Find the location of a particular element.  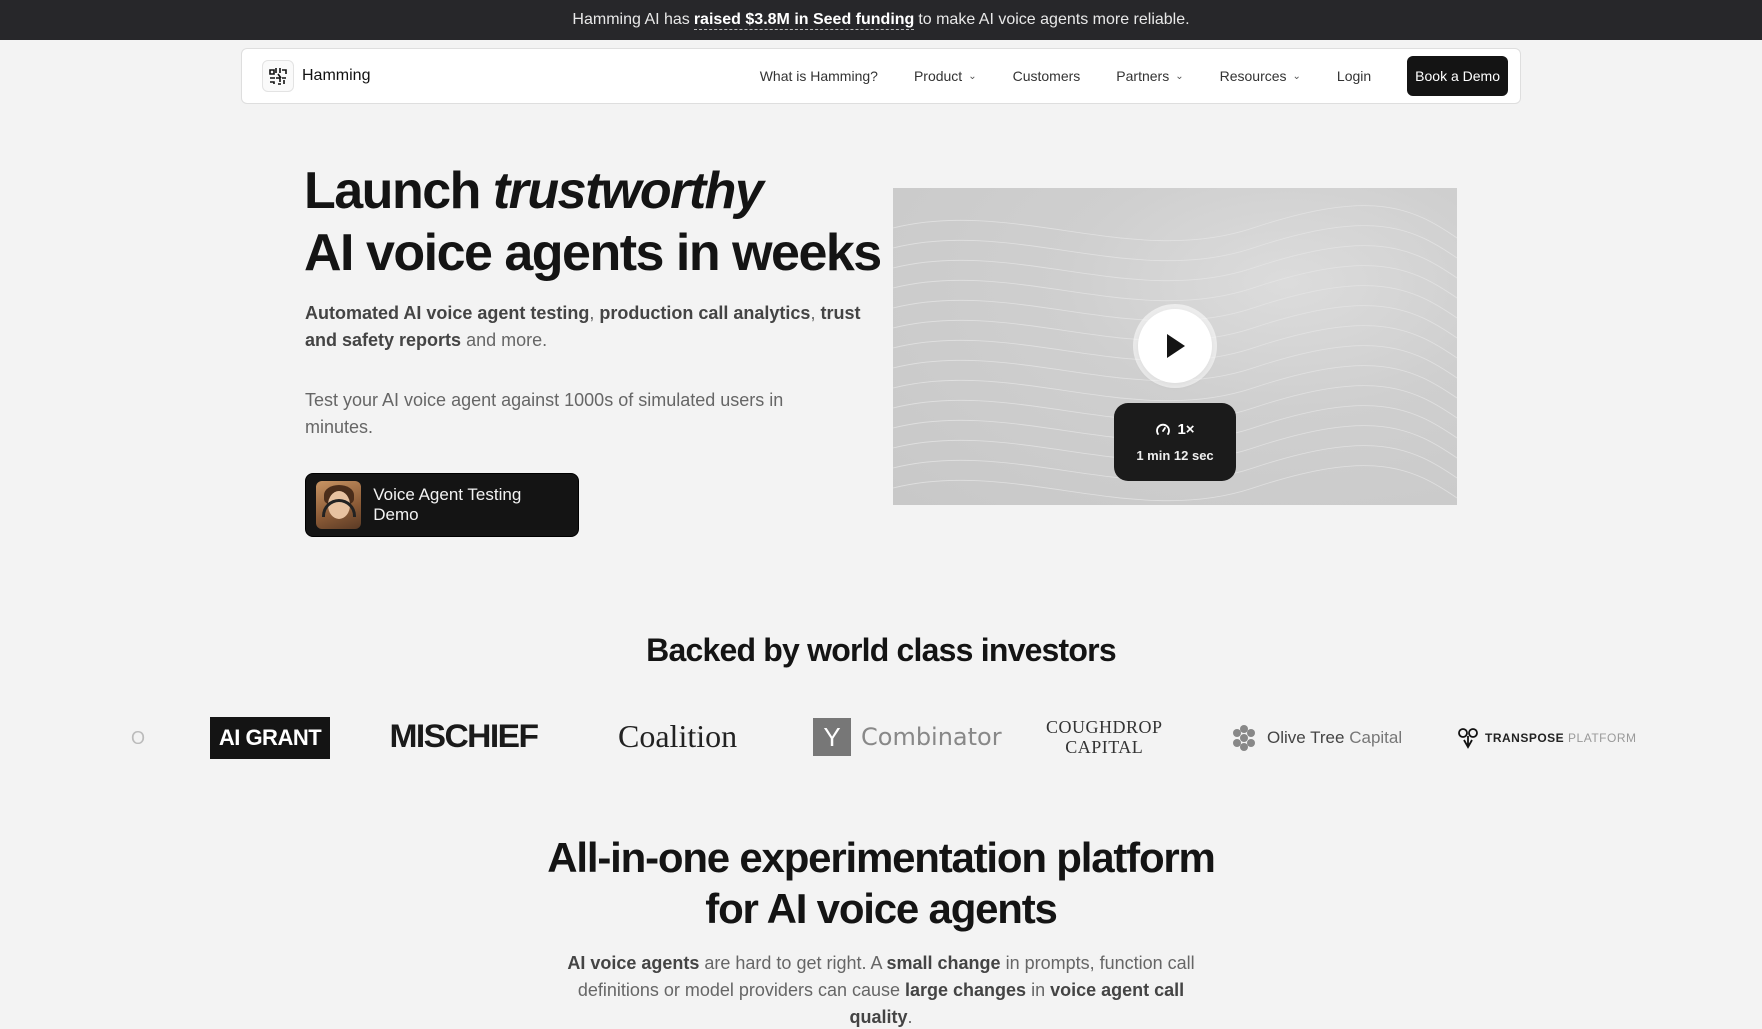

nav-item-label: Customers is located at coordinates (1046, 76).